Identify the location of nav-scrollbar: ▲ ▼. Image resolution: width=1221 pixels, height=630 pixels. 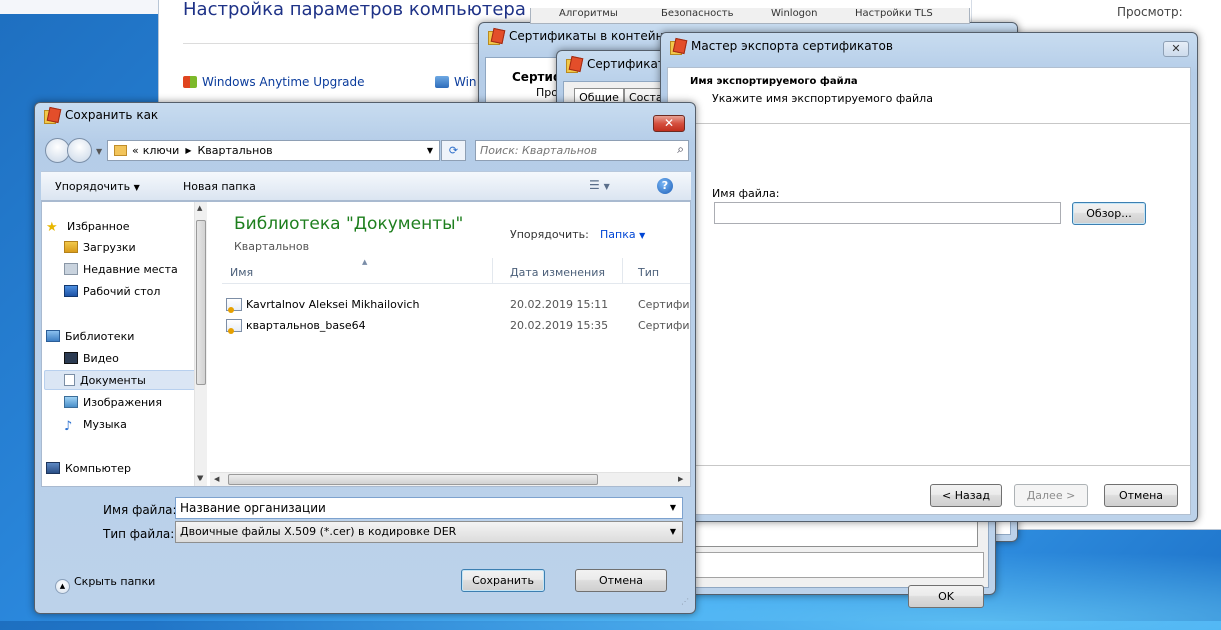
(200, 344).